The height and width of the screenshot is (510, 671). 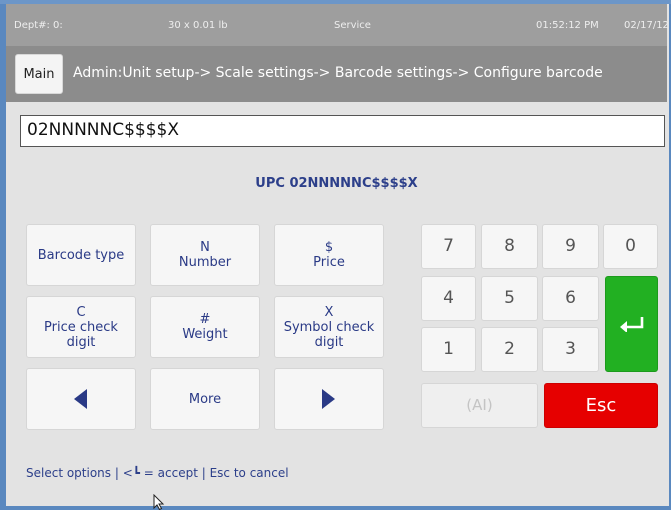 What do you see at coordinates (81, 342) in the screenshot?
I see `price-check-line2: digit` at bounding box center [81, 342].